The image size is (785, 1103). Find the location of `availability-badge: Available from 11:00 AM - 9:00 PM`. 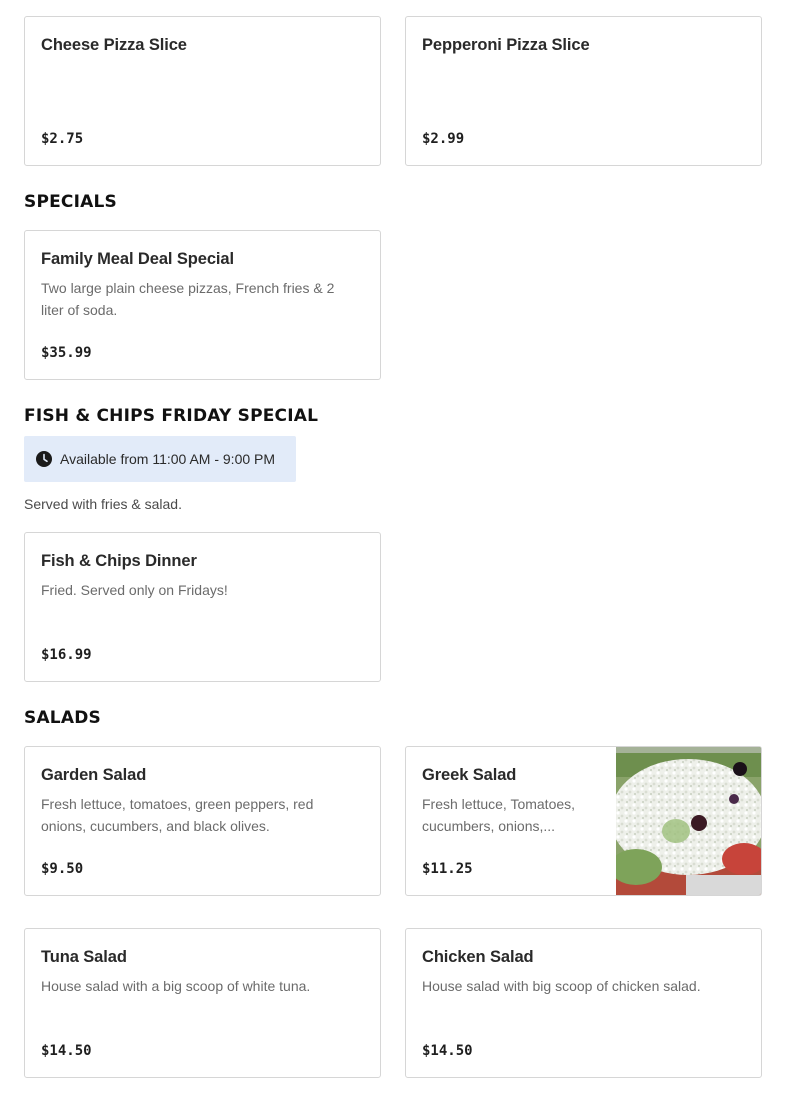

availability-badge: Available from 11:00 AM - 9:00 PM is located at coordinates (160, 459).